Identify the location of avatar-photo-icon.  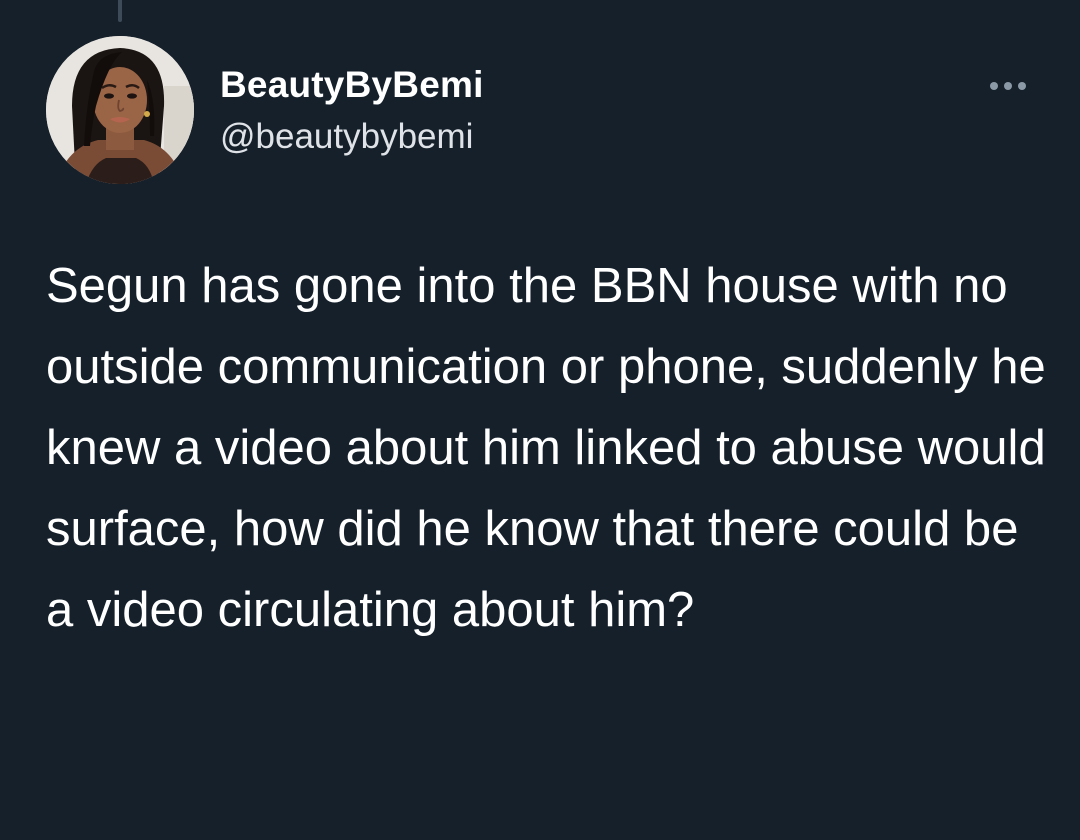
(120, 110).